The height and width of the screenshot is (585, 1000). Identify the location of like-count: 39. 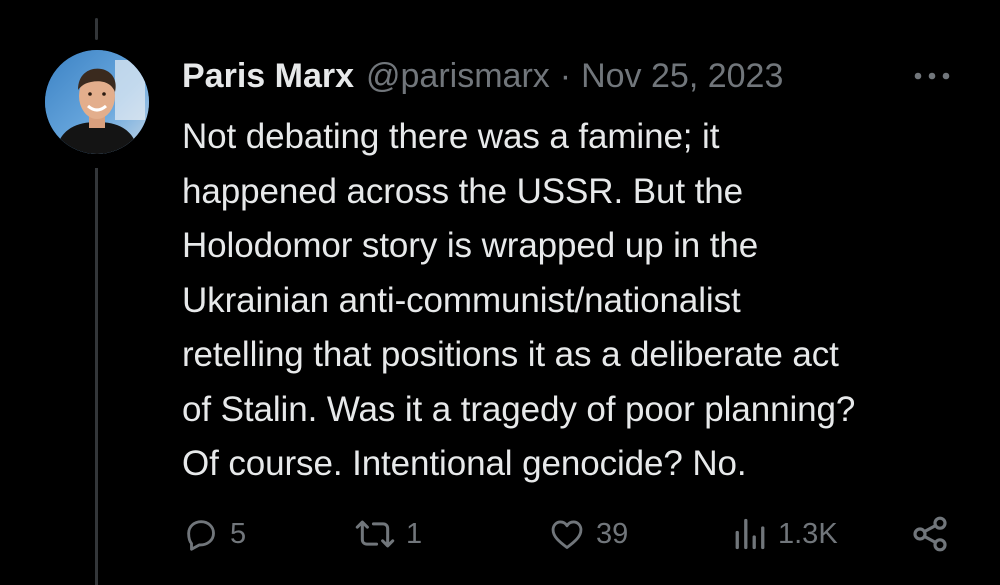
(612, 533).